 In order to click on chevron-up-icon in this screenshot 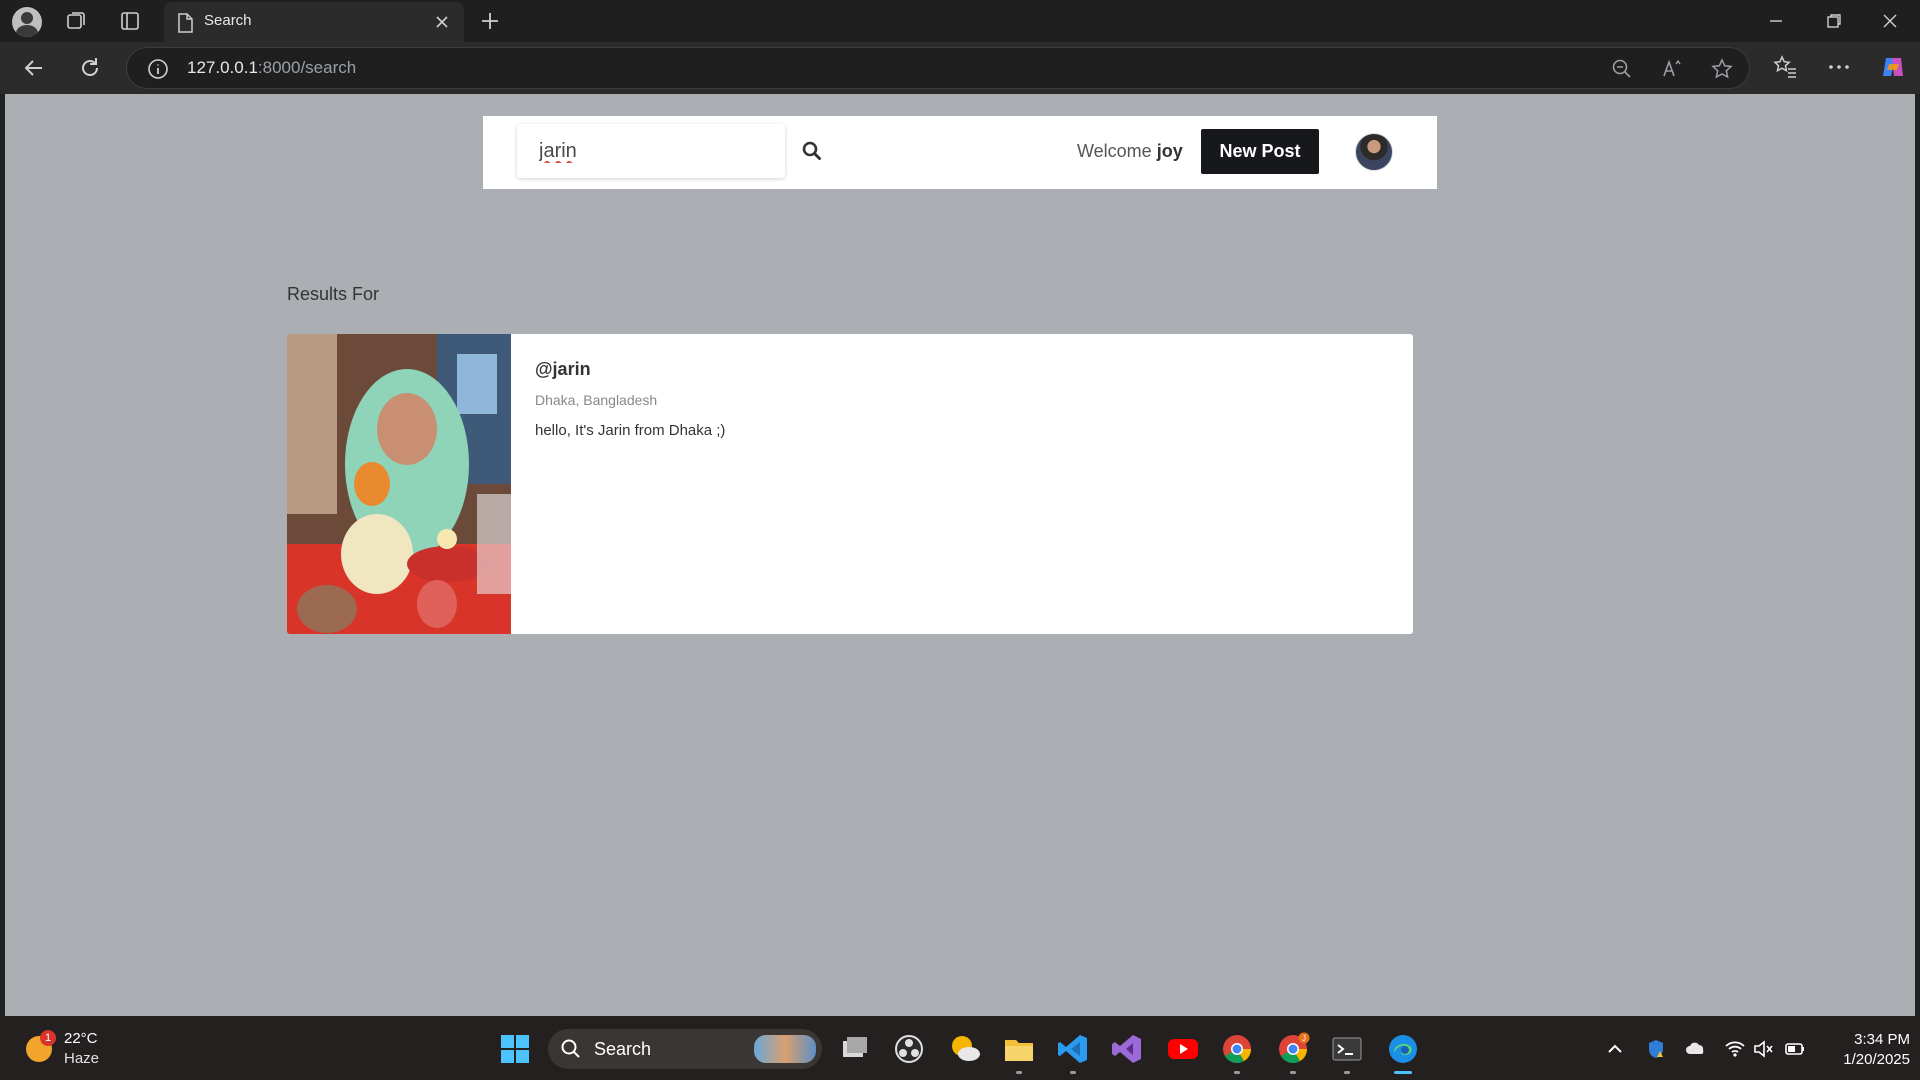, I will do `click(1615, 1049)`.